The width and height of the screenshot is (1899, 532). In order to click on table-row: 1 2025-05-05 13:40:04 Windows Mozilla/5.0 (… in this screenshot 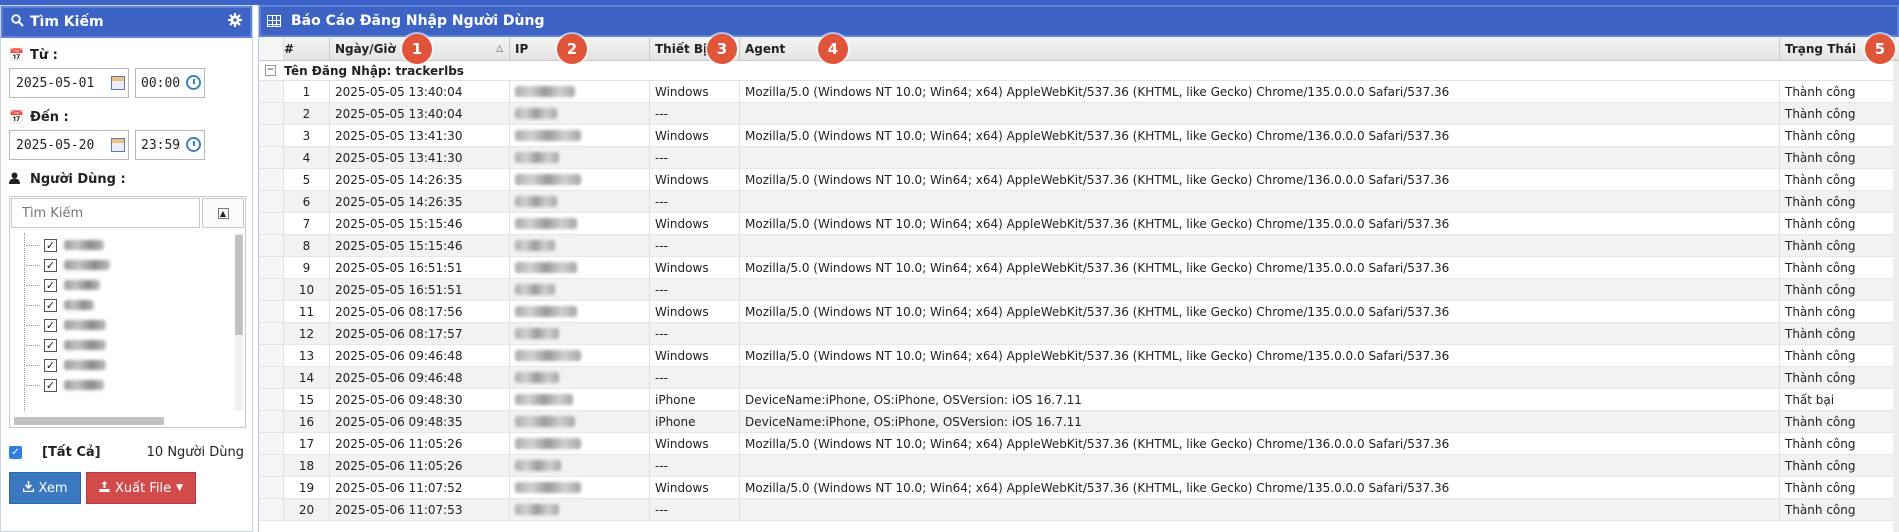, I will do `click(1079, 92)`.